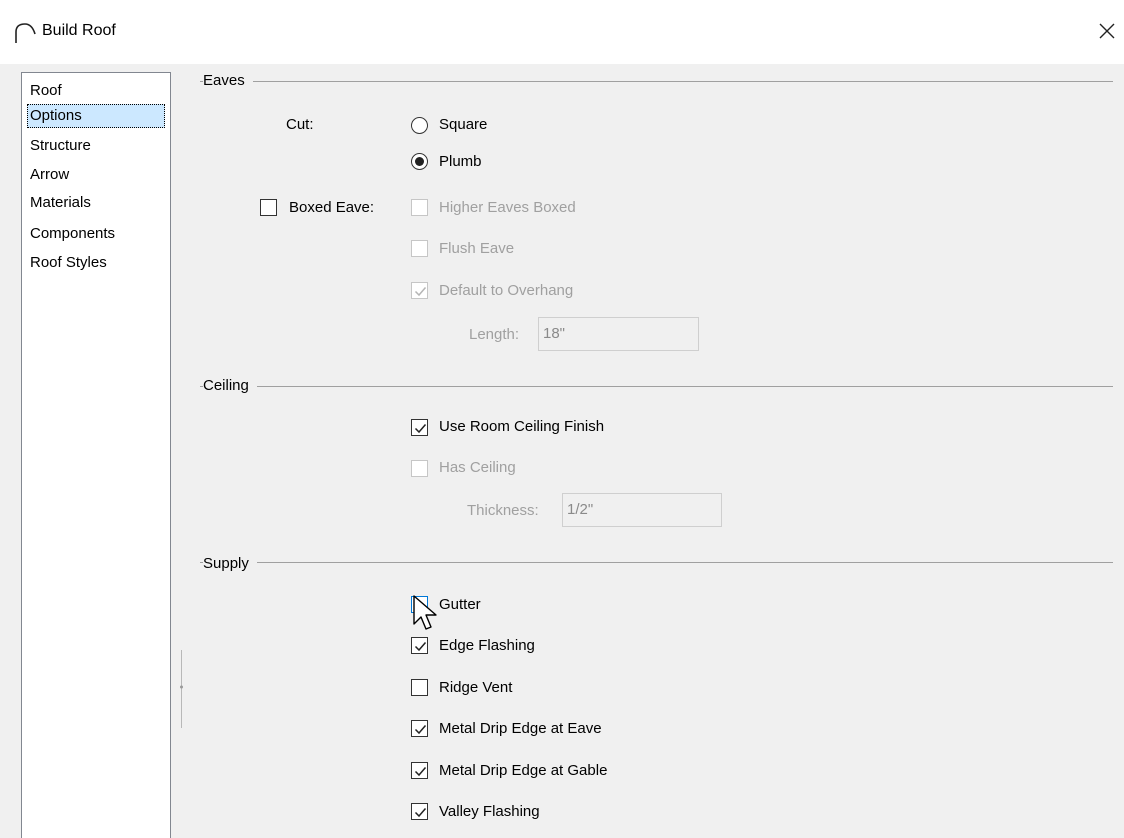  Describe the element at coordinates (489, 811) in the screenshot. I see `valley-flashing-label: Valley Flashing` at that location.